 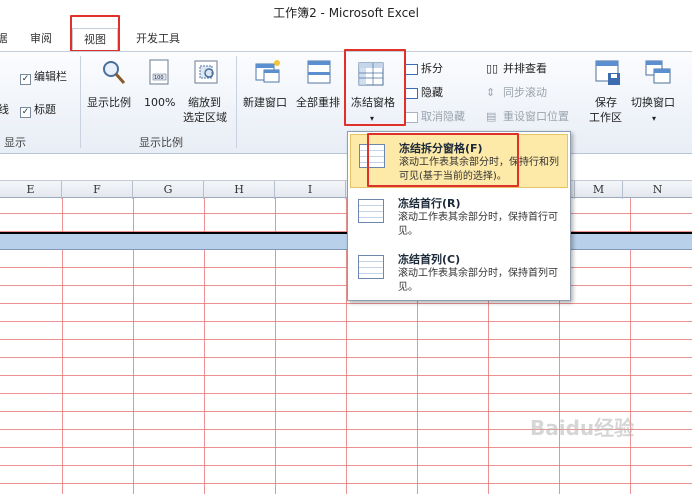 What do you see at coordinates (525, 69) in the screenshot?
I see `side-by-side-button: 并排查看` at bounding box center [525, 69].